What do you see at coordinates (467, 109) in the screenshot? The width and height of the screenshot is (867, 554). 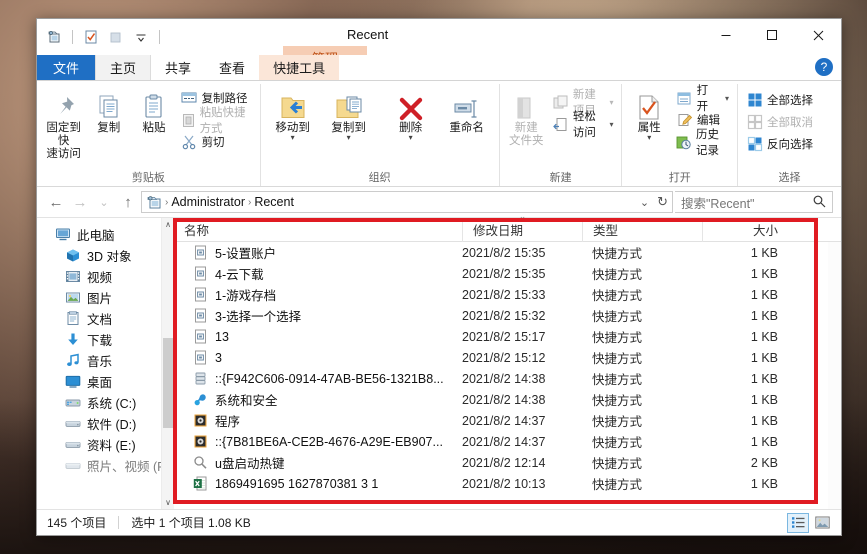 I see `rename-button: 重命名` at bounding box center [467, 109].